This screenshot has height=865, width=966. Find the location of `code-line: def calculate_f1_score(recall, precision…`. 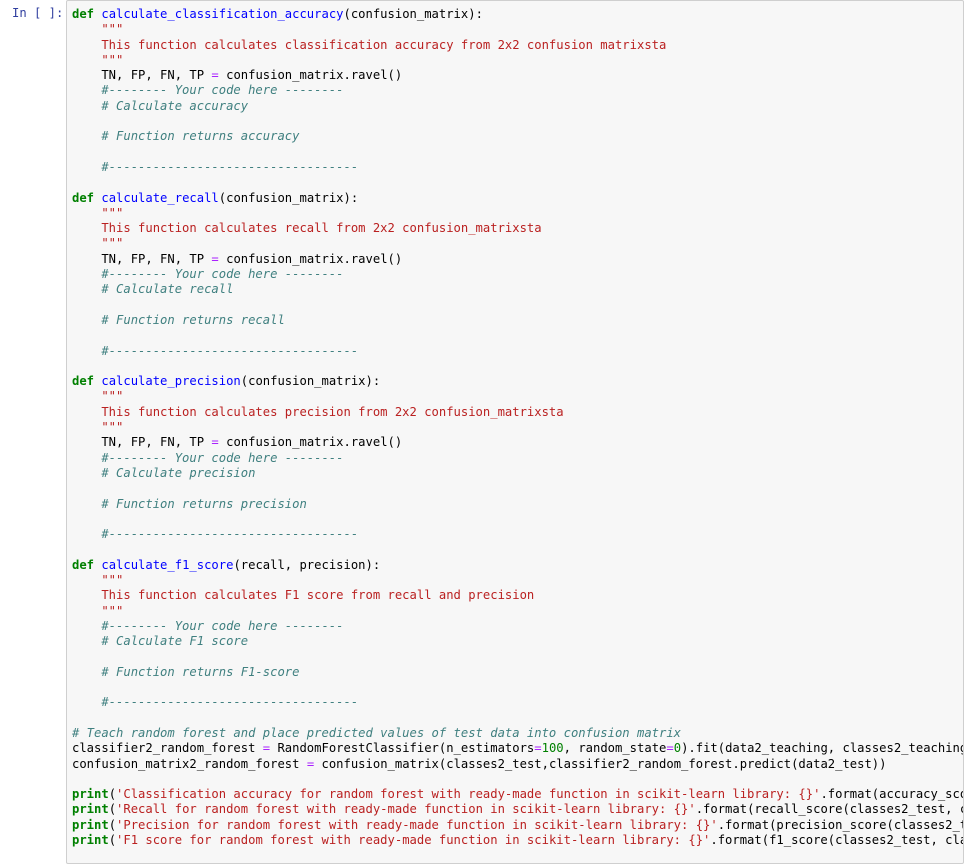

code-line: def calculate_f1_score(recall, precision… is located at coordinates (517, 565).